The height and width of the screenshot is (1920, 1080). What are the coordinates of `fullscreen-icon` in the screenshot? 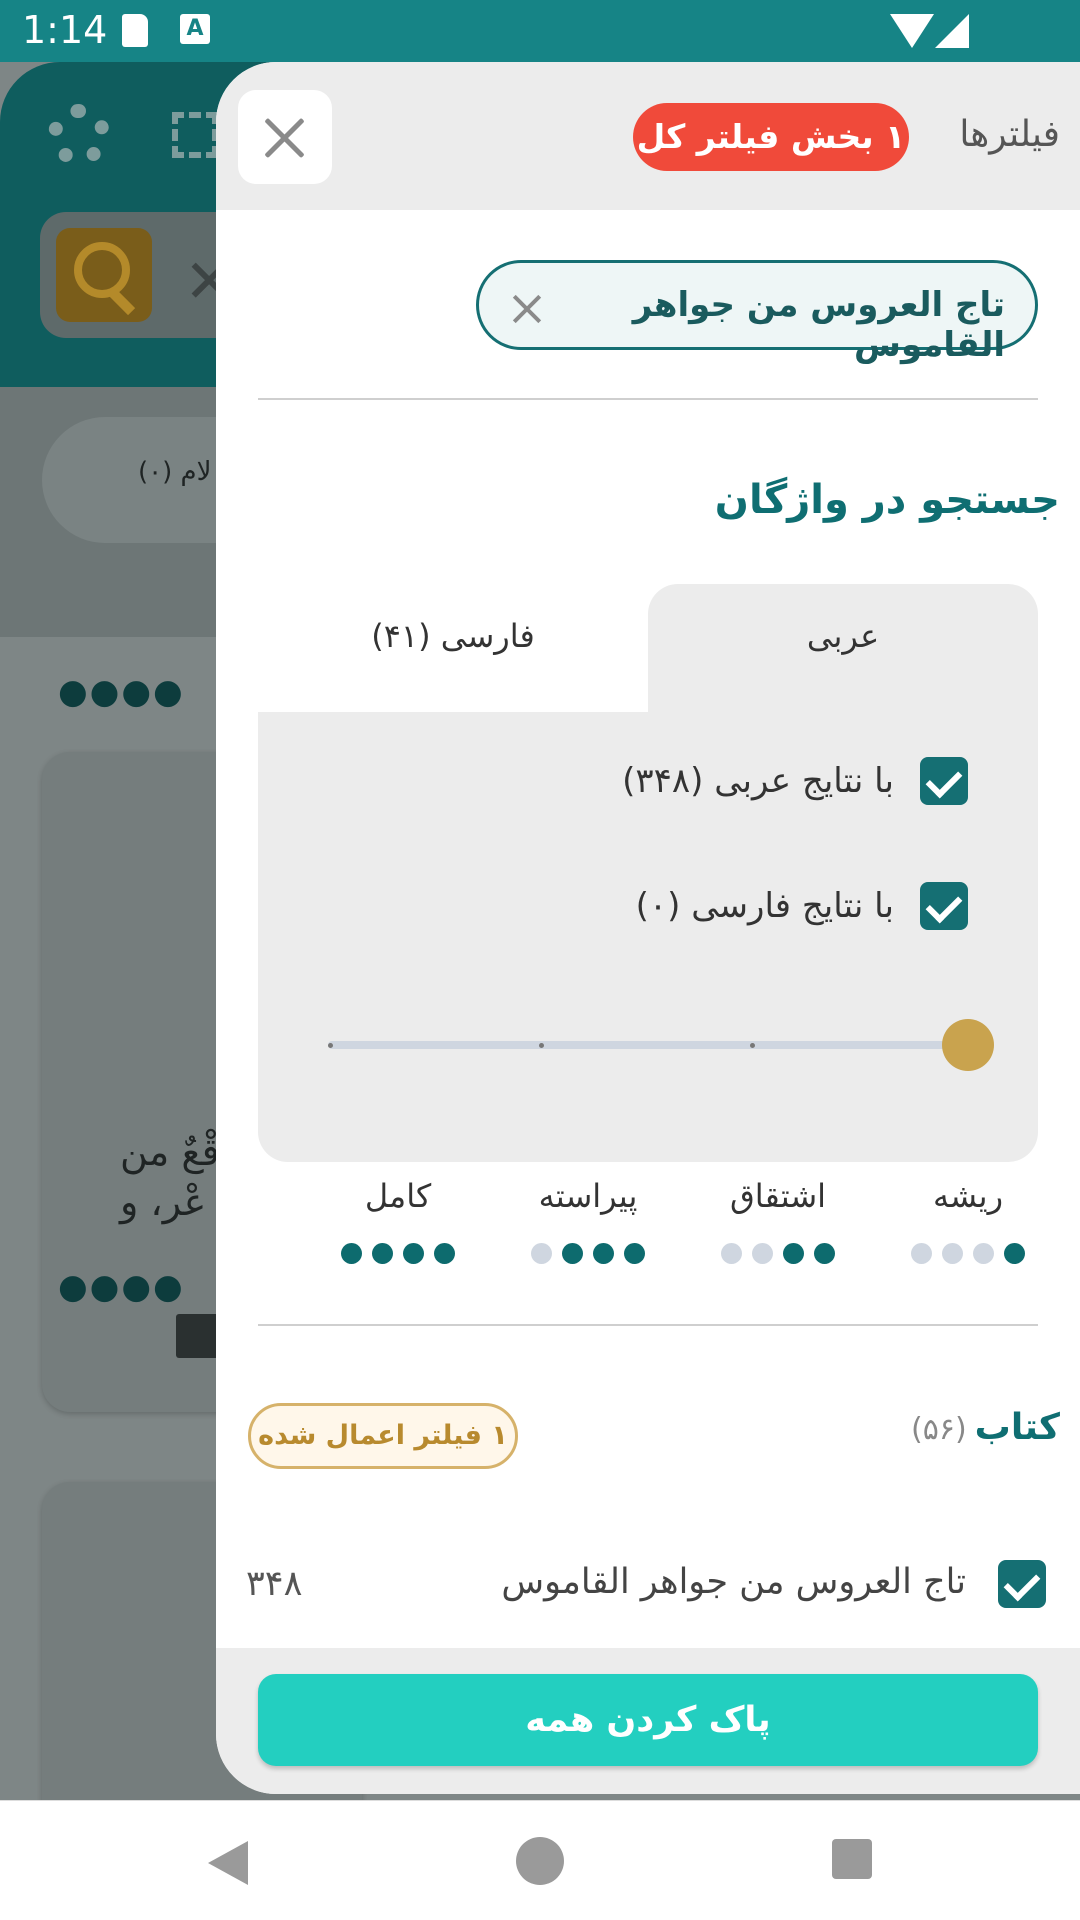 It's located at (195, 135).